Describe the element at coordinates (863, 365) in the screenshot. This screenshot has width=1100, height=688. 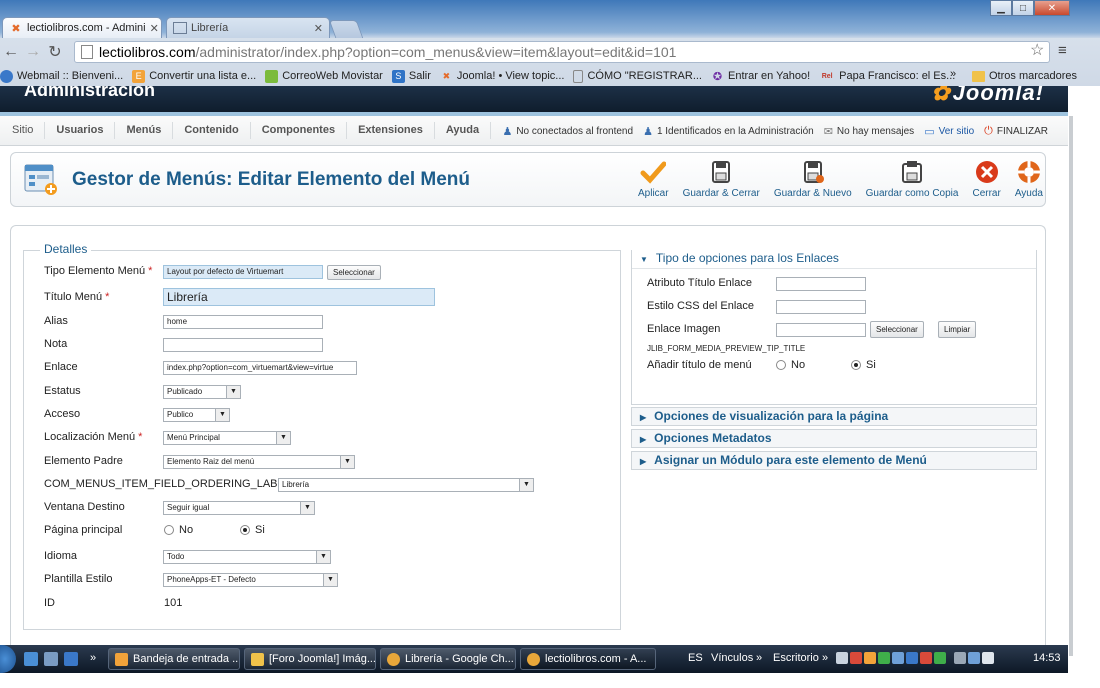
I see `add-title-yes-radio: Si` at that location.